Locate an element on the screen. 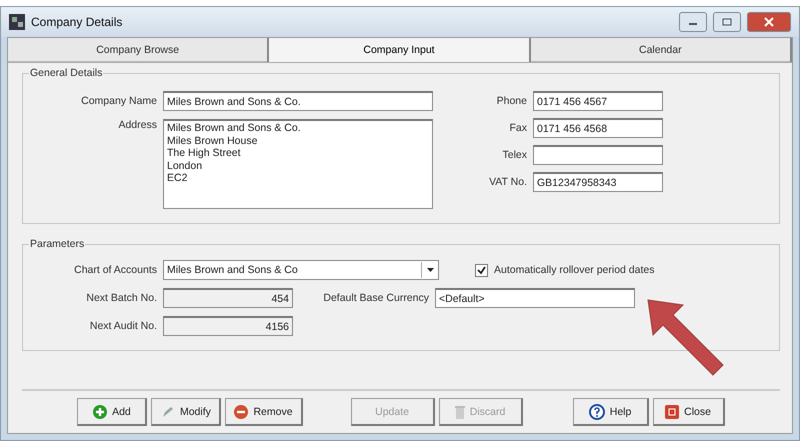 This screenshot has height=441, width=800. field-label: Default Base Currency is located at coordinates (375, 298).